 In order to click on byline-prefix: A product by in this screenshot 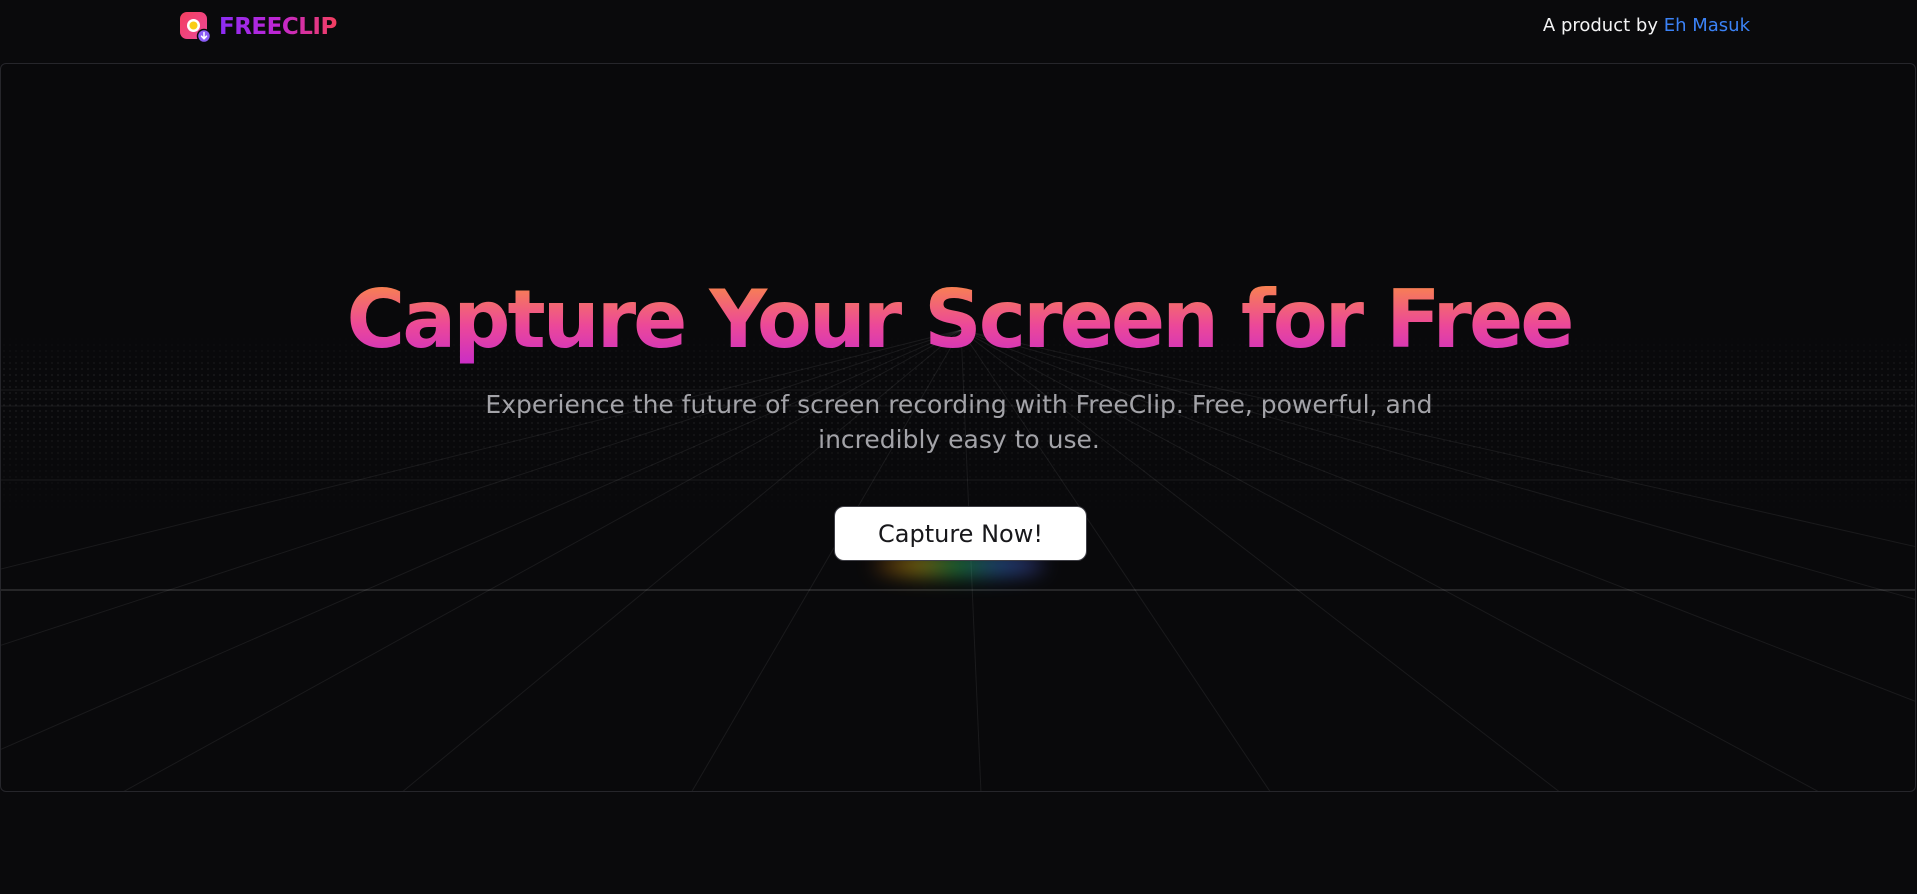, I will do `click(1600, 25)`.